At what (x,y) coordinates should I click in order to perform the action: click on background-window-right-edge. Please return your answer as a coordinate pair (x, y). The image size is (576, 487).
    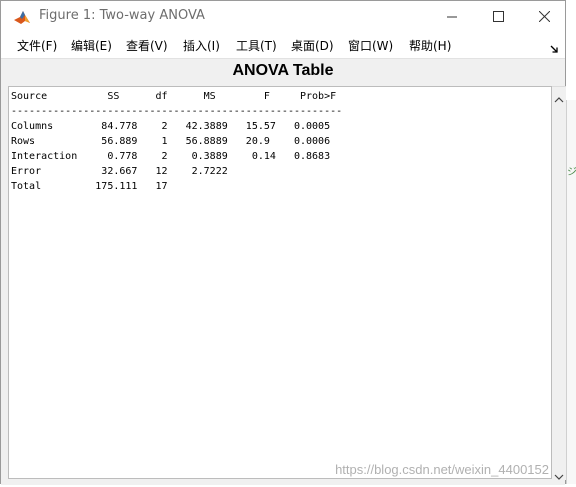
    Looking at the image, I should click on (571, 293).